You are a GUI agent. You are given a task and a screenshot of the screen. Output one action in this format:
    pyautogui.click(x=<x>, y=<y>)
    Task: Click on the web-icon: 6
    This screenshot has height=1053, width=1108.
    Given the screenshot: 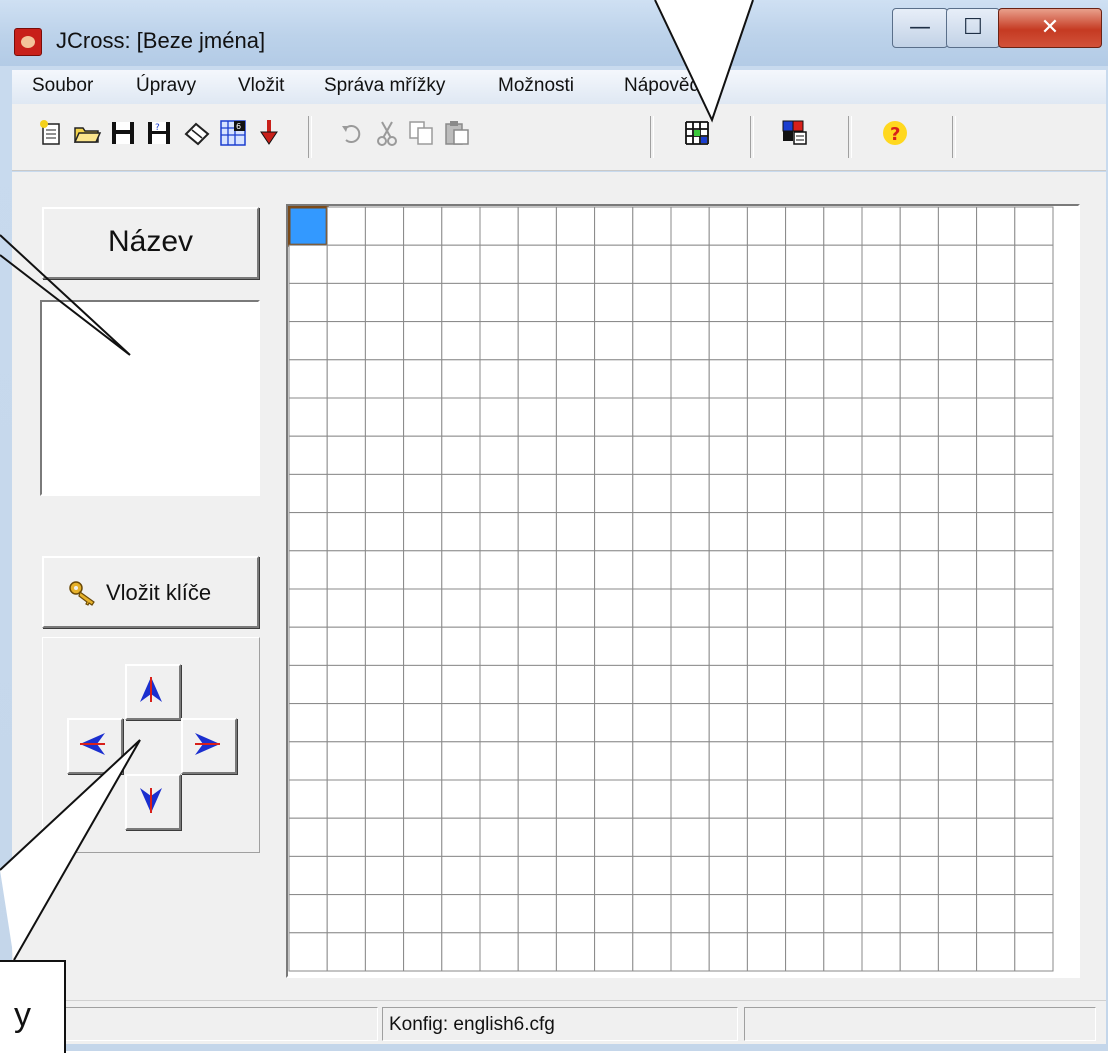 What is the action you would take?
    pyautogui.click(x=233, y=133)
    